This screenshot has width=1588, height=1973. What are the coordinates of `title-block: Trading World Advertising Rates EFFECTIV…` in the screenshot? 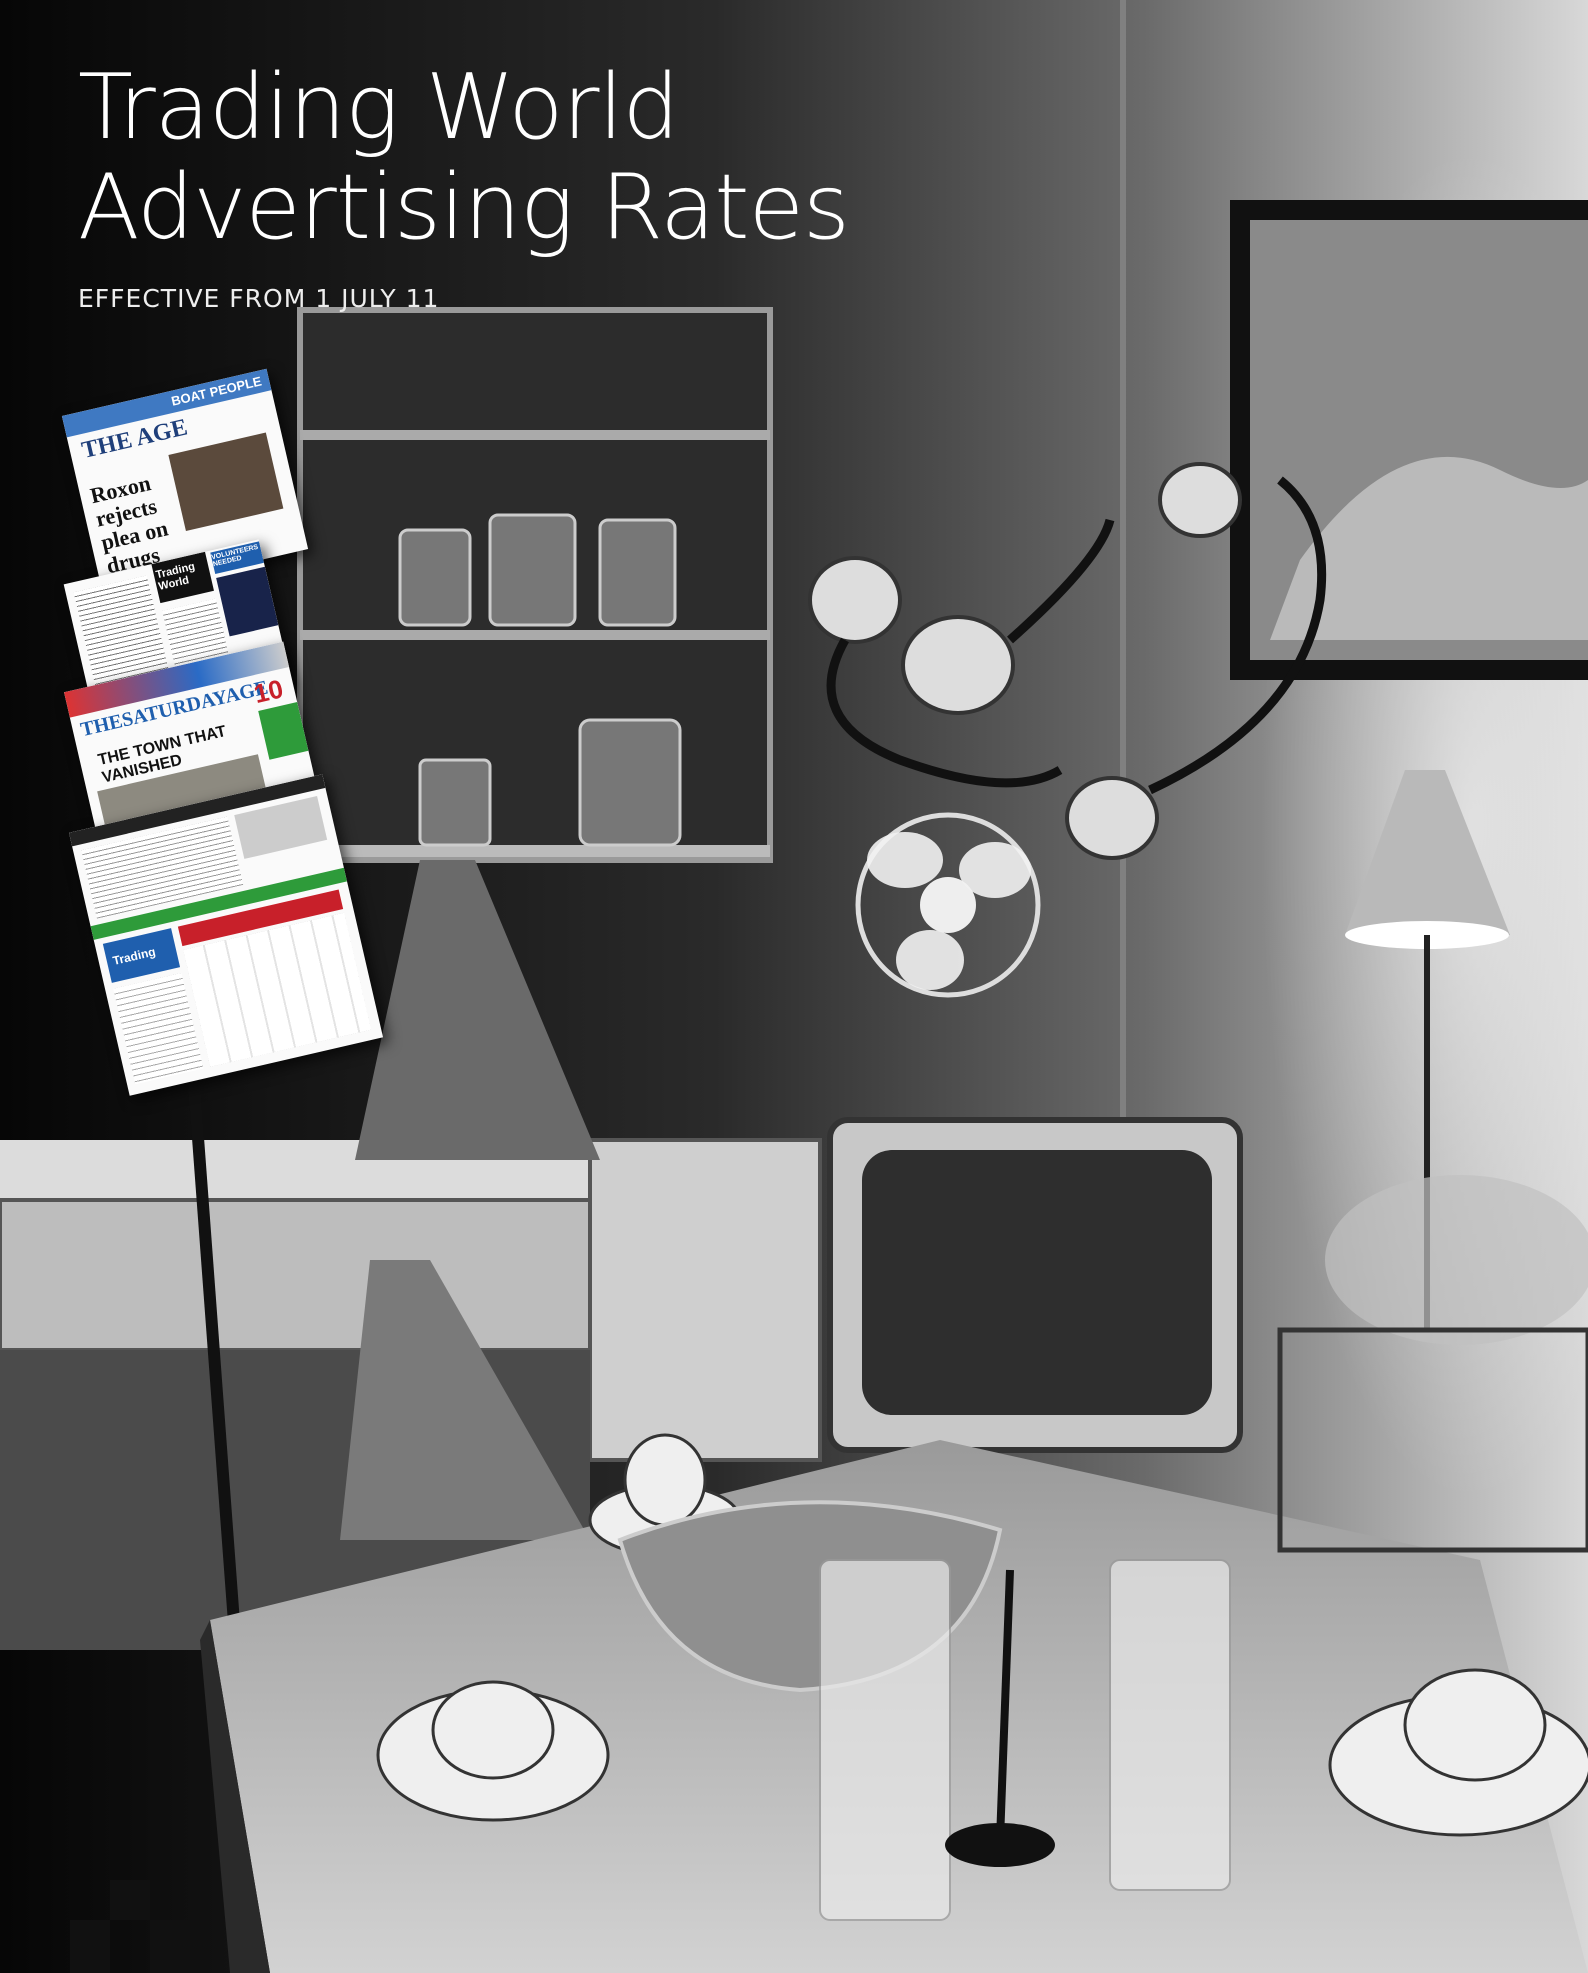 It's located at (464, 184).